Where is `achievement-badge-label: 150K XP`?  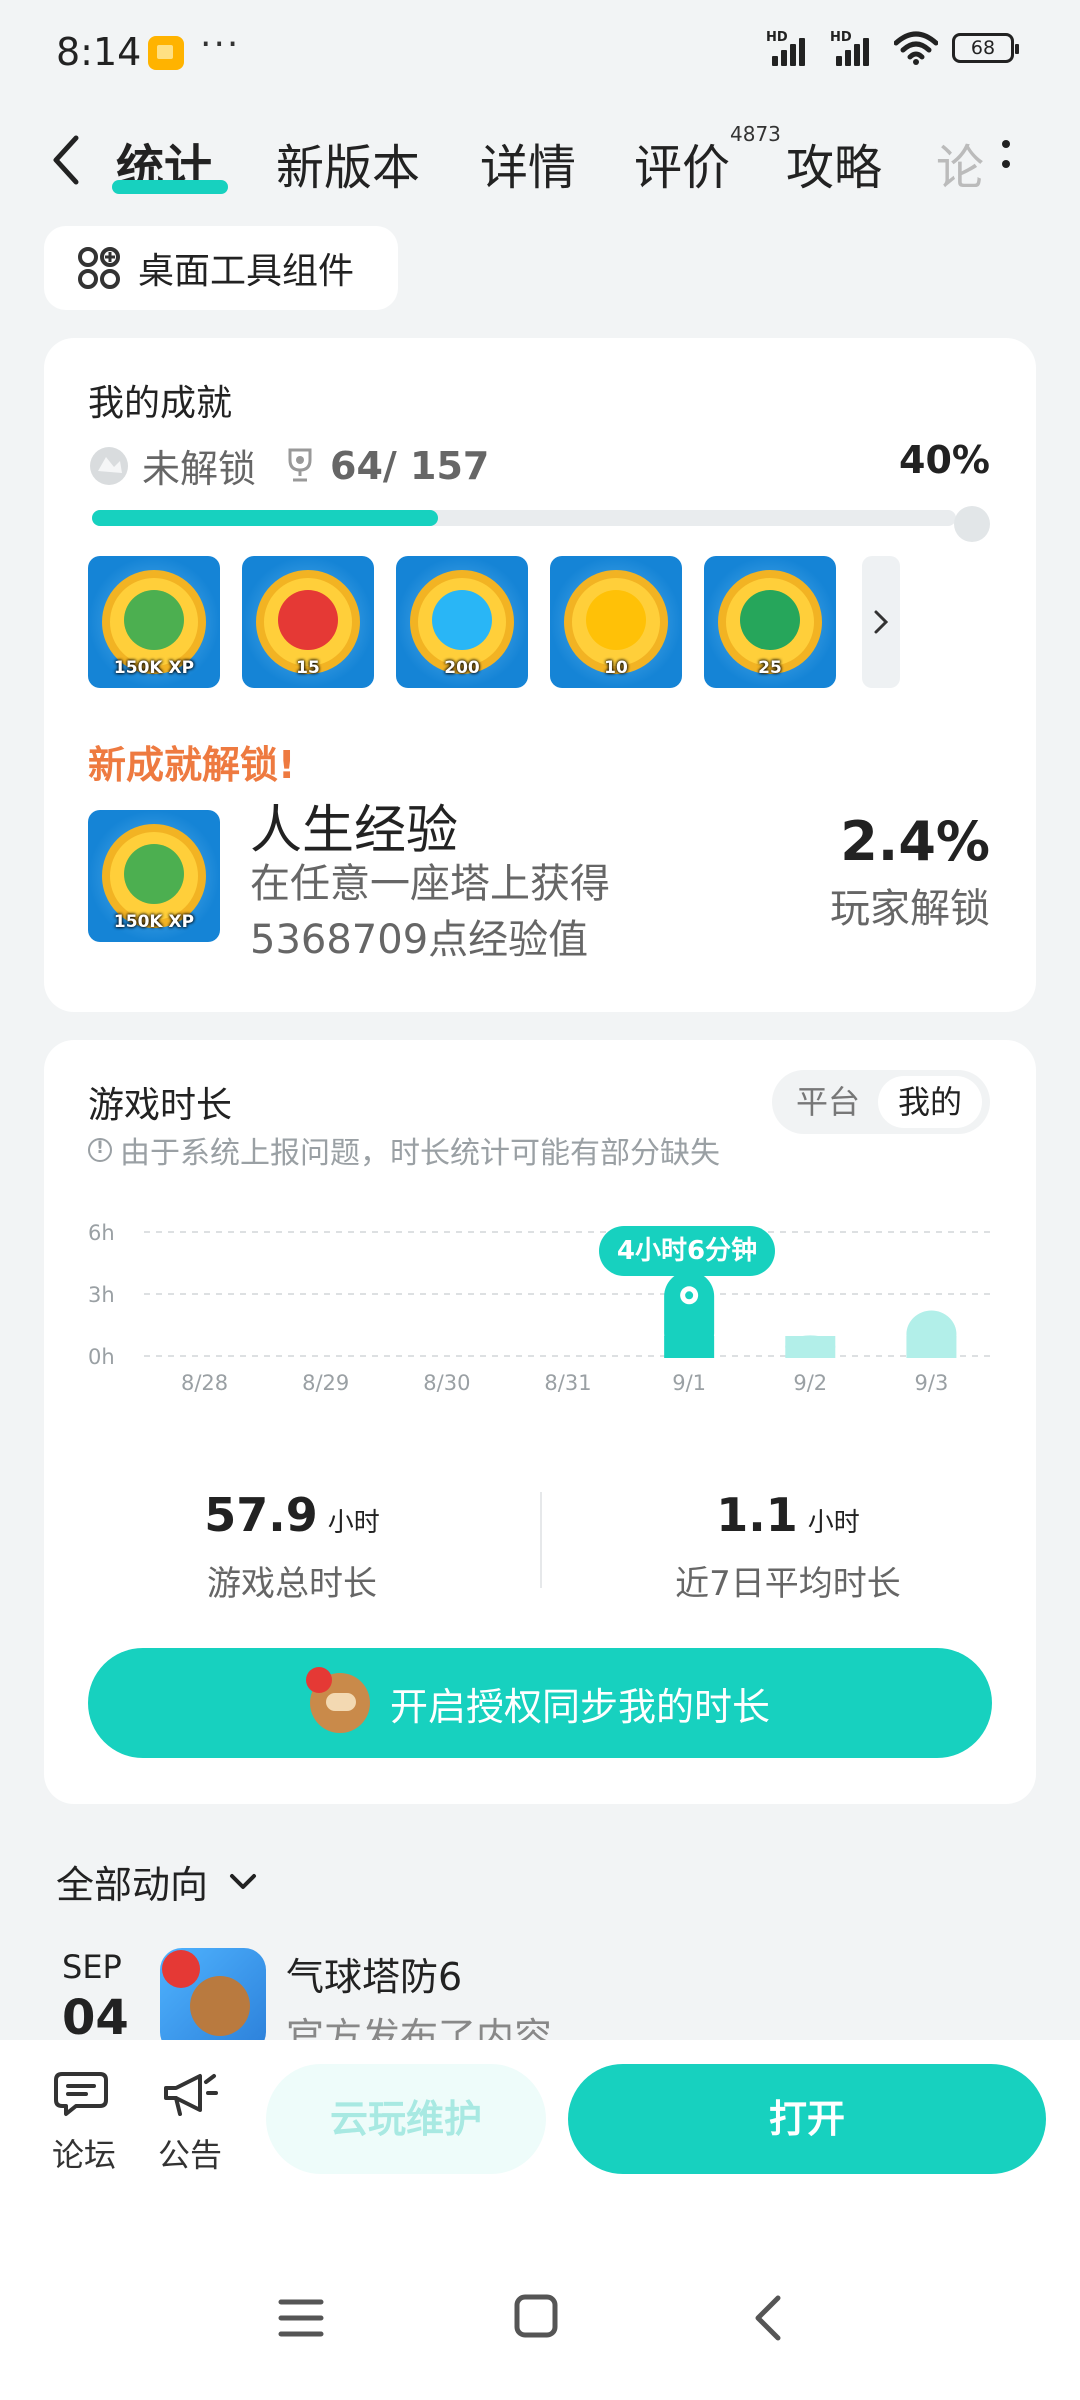 achievement-badge-label: 150K XP is located at coordinates (154, 668).